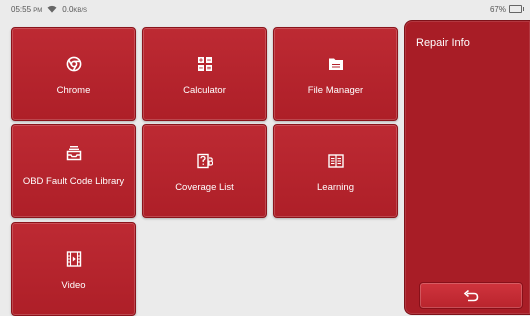 The height and width of the screenshot is (316, 530). I want to click on calculator-icon, so click(204, 64).